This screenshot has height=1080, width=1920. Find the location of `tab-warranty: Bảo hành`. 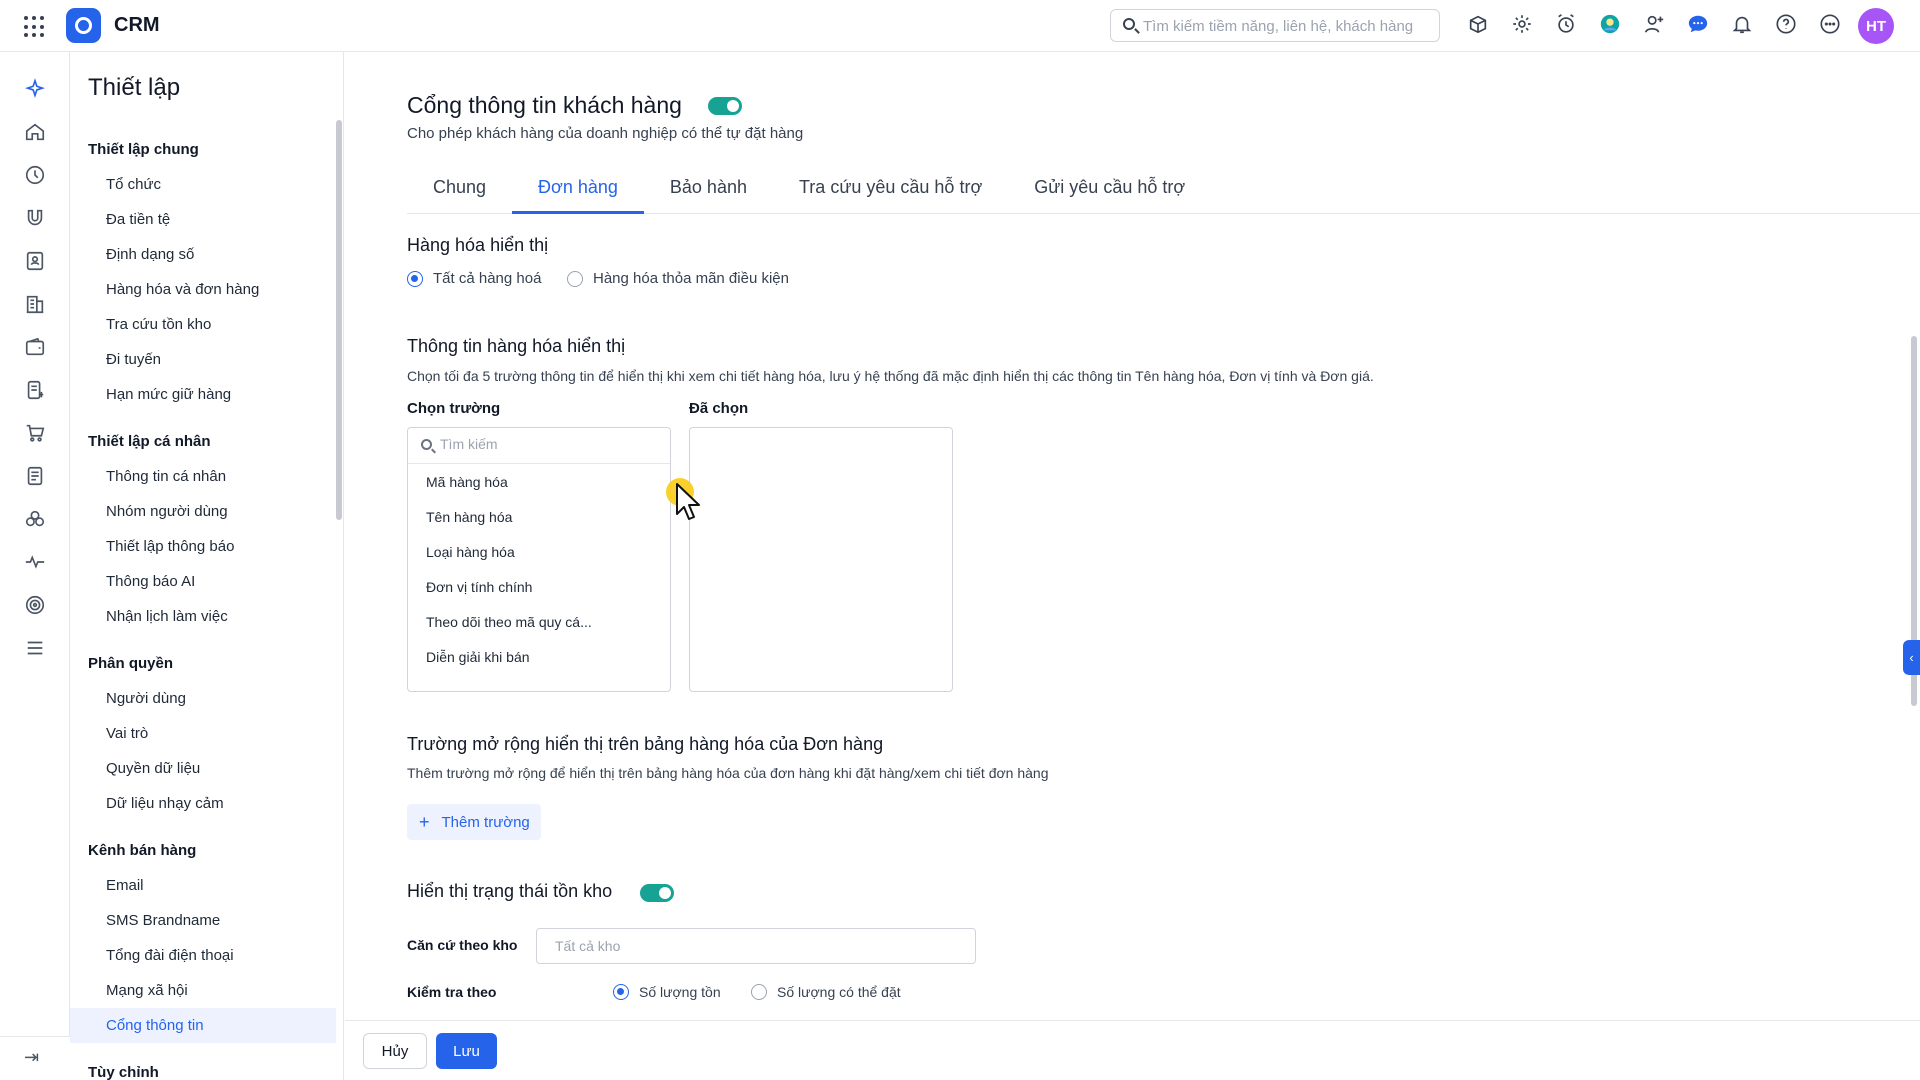

tab-warranty: Bảo hành is located at coordinates (708, 190).